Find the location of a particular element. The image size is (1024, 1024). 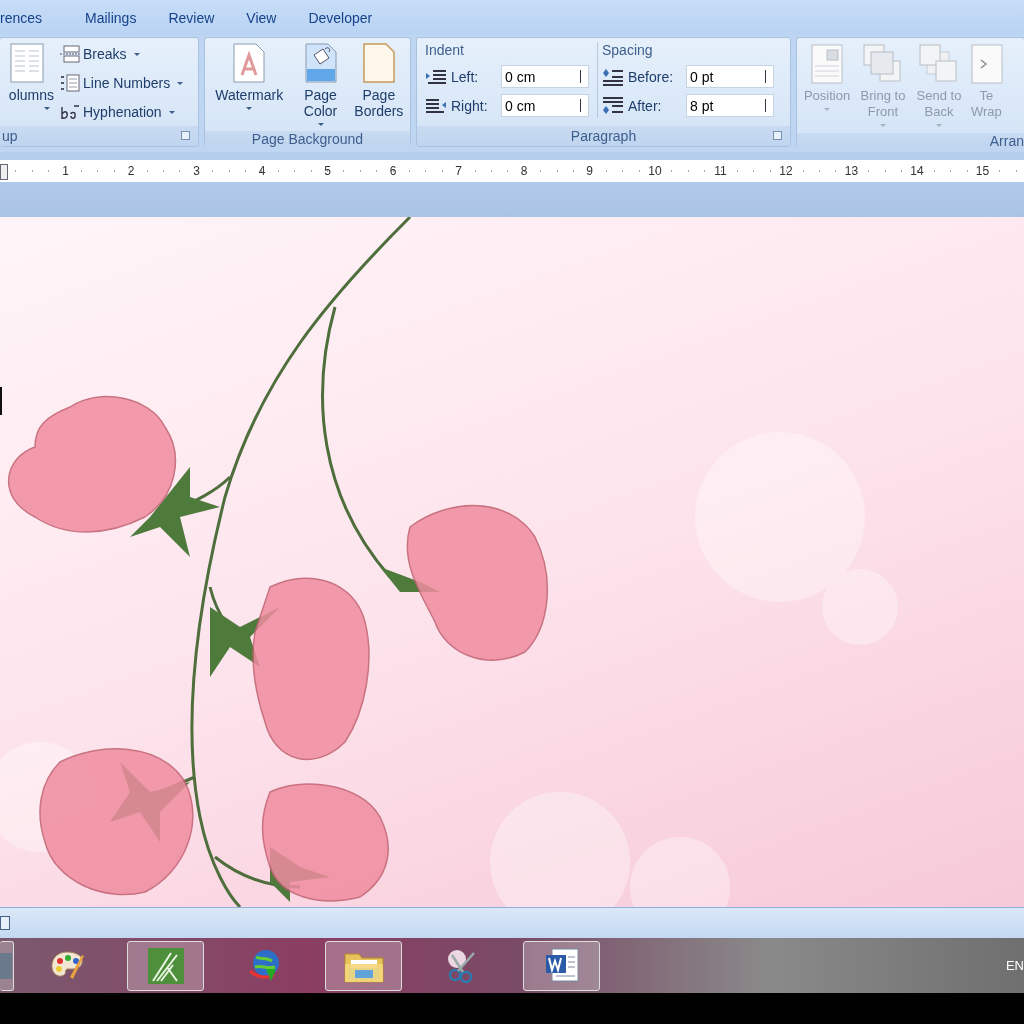

columns-icon is located at coordinates (27, 63).